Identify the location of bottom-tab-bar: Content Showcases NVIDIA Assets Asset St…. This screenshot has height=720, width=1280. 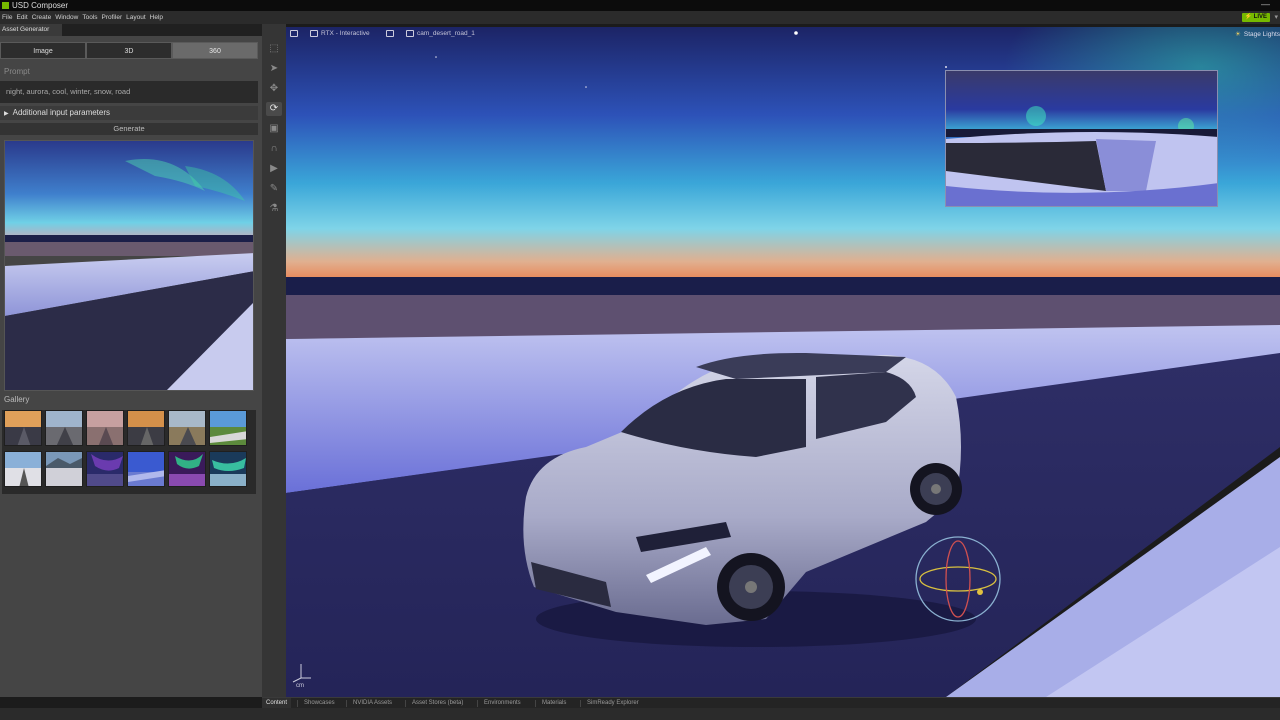
(640, 708).